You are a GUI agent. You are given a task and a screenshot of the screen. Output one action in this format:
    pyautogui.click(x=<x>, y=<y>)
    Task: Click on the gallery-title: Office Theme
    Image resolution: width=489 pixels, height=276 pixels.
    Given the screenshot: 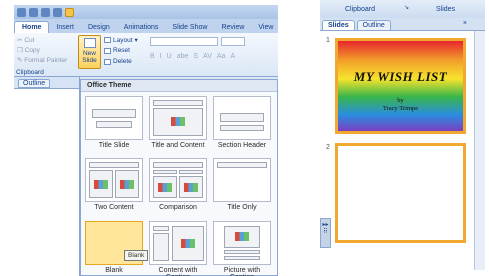 What is the action you would take?
    pyautogui.click(x=179, y=86)
    